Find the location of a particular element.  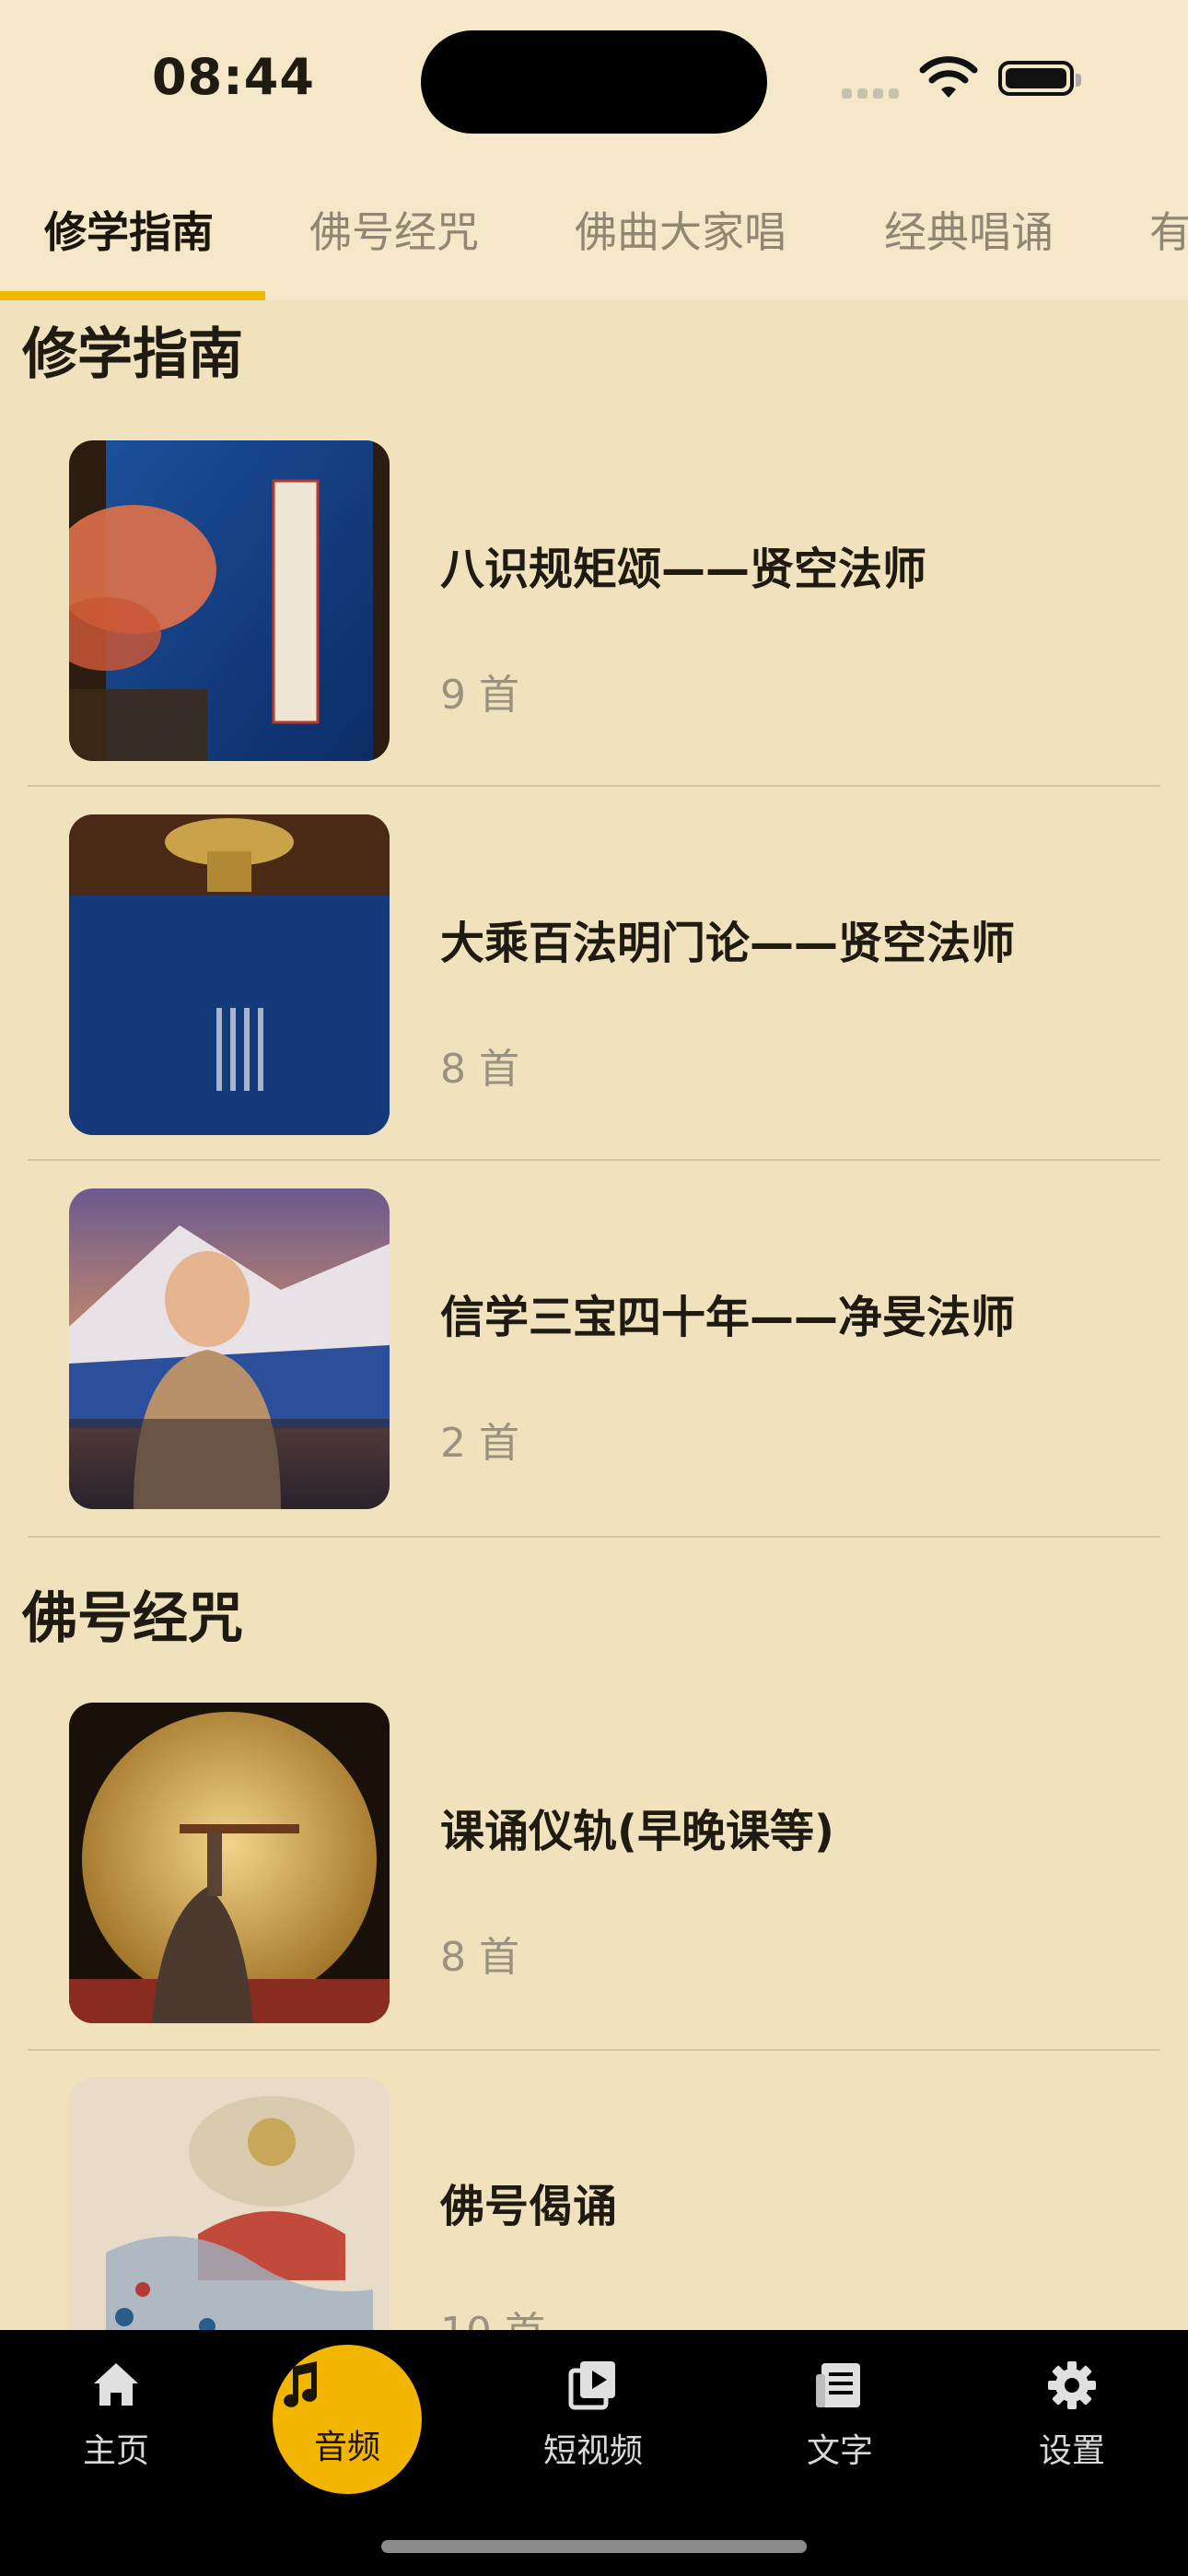

tab-text: 文字 is located at coordinates (840, 2415).